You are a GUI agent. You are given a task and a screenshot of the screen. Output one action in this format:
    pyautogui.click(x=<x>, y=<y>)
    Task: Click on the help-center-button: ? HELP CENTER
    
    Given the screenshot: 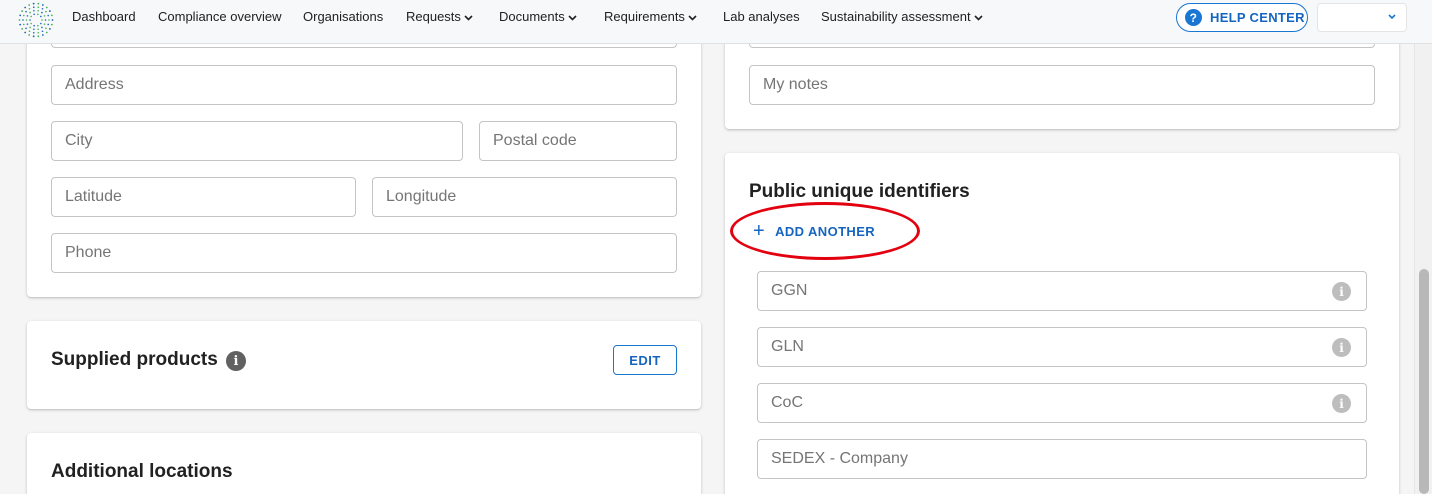 What is the action you would take?
    pyautogui.click(x=1242, y=17)
    